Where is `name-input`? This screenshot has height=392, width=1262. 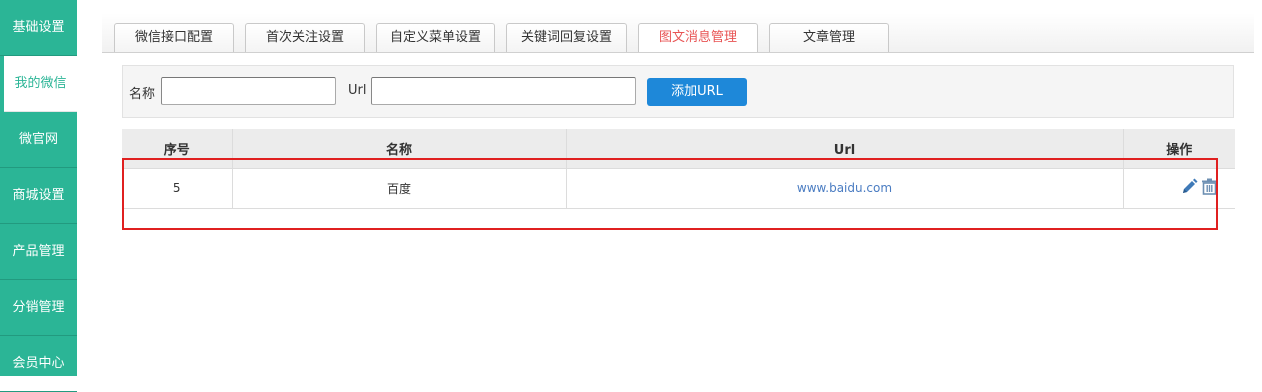
name-input is located at coordinates (248, 91).